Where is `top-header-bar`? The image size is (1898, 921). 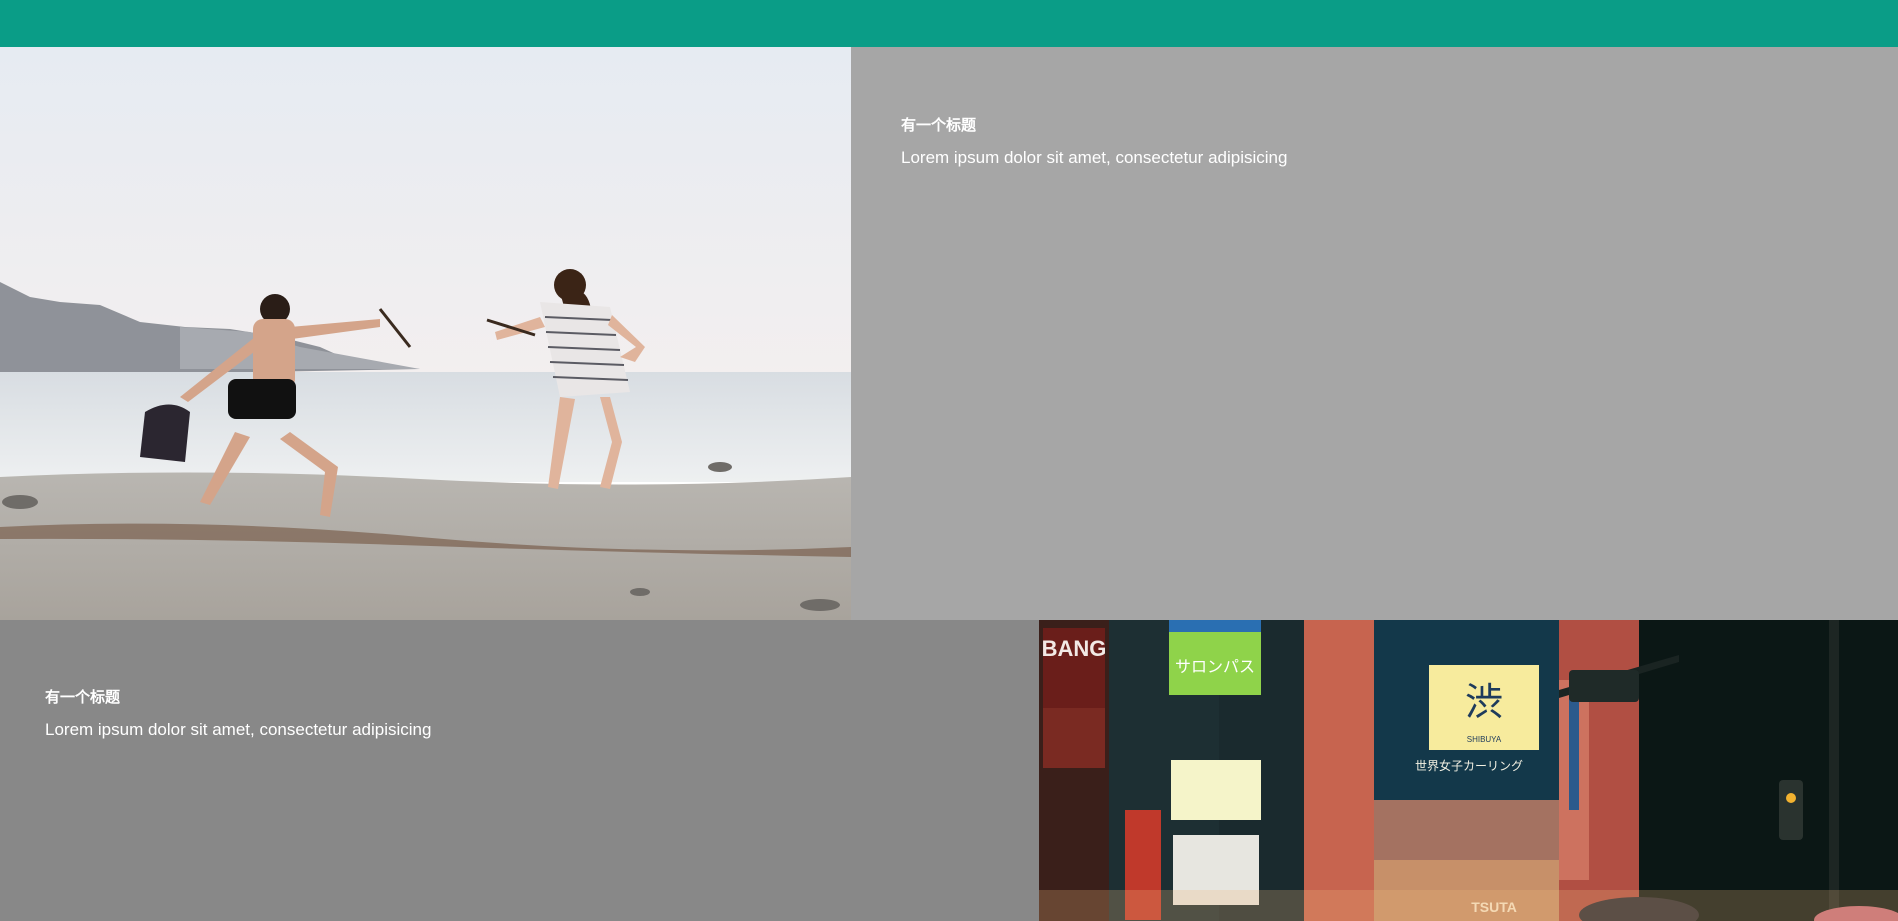 top-header-bar is located at coordinates (949, 23).